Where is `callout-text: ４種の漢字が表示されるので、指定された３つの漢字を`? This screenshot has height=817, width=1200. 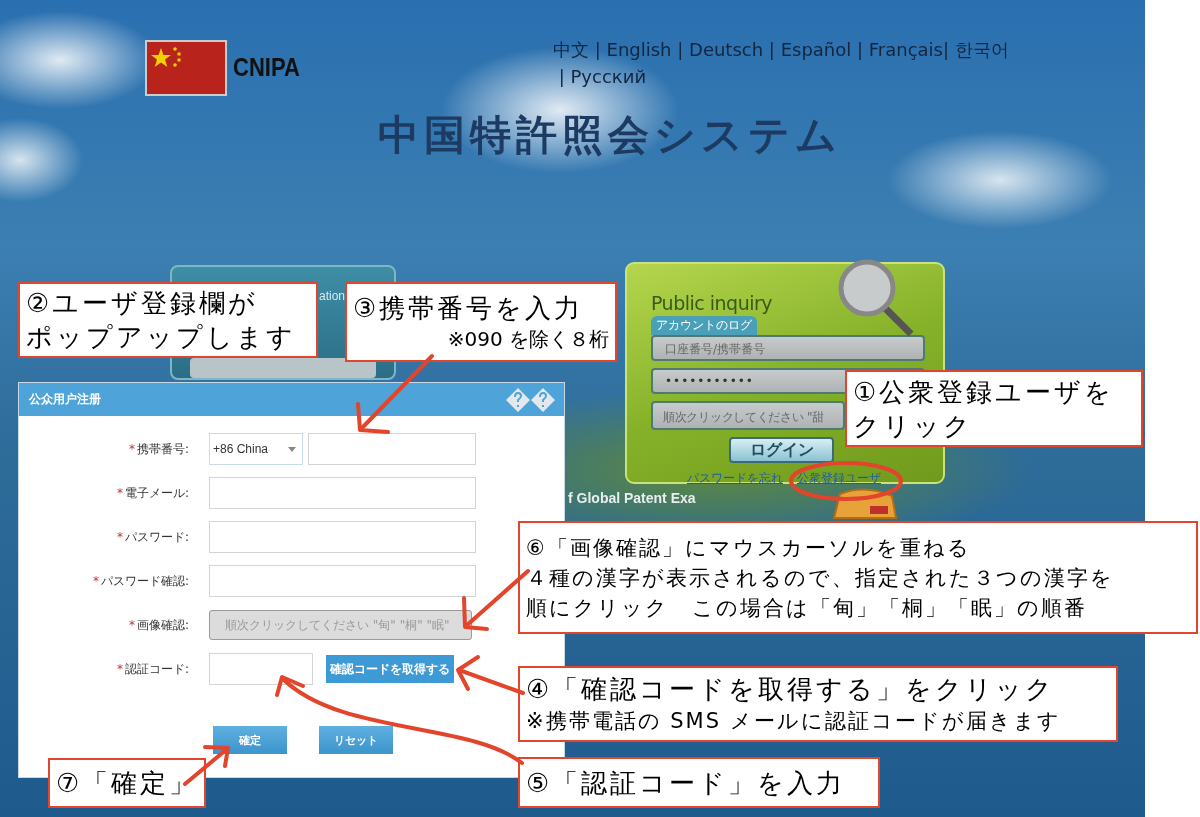
callout-text: ４種の漢字が表示されるので、指定された３つの漢字を is located at coordinates (820, 578).